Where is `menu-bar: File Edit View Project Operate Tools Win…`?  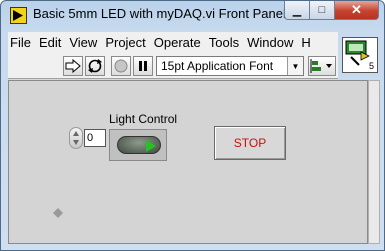 menu-bar: File Edit View Project Operate Tools Win… is located at coordinates (173, 42).